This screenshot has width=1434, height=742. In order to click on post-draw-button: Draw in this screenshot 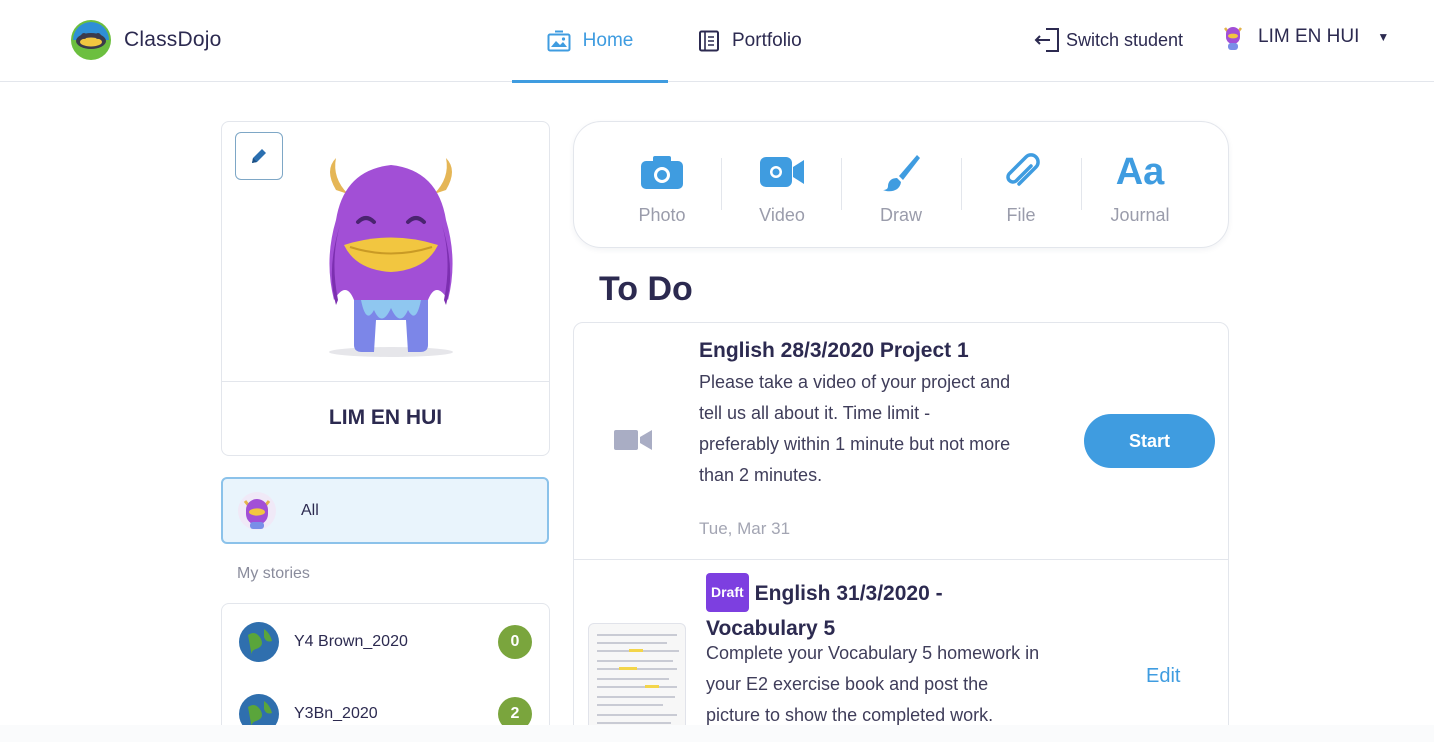, I will do `click(901, 185)`.